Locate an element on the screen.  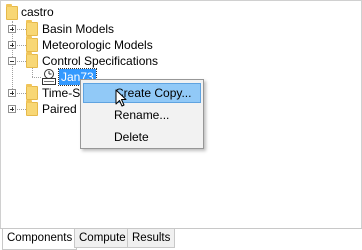
tree-item-meteorologic-models: Meteorologic Models is located at coordinates (101, 44).